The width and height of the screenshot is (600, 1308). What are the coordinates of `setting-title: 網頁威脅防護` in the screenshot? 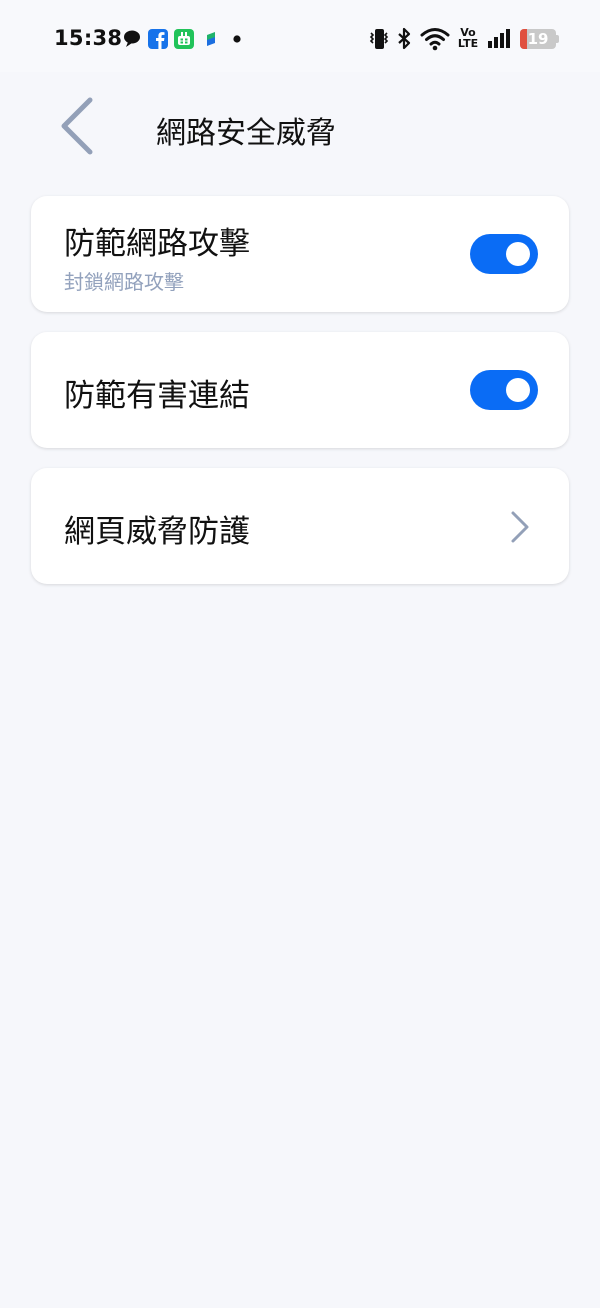 It's located at (157, 532).